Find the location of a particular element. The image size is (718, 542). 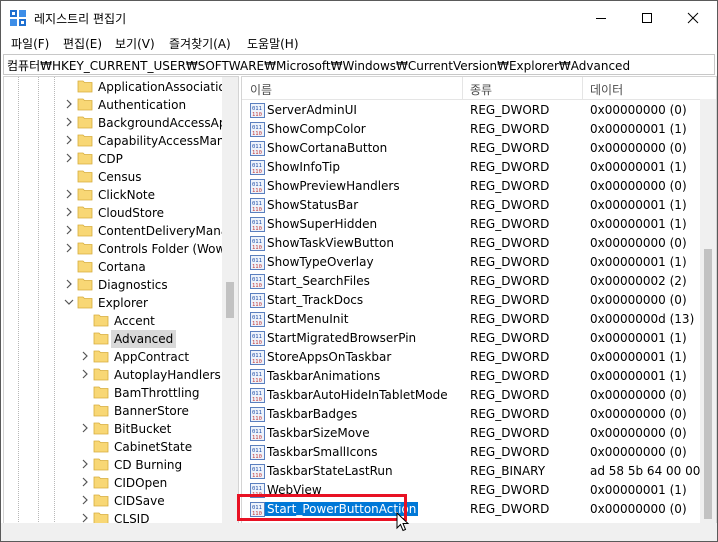

window-title: 레지스트리 편집기 is located at coordinates (80, 19).